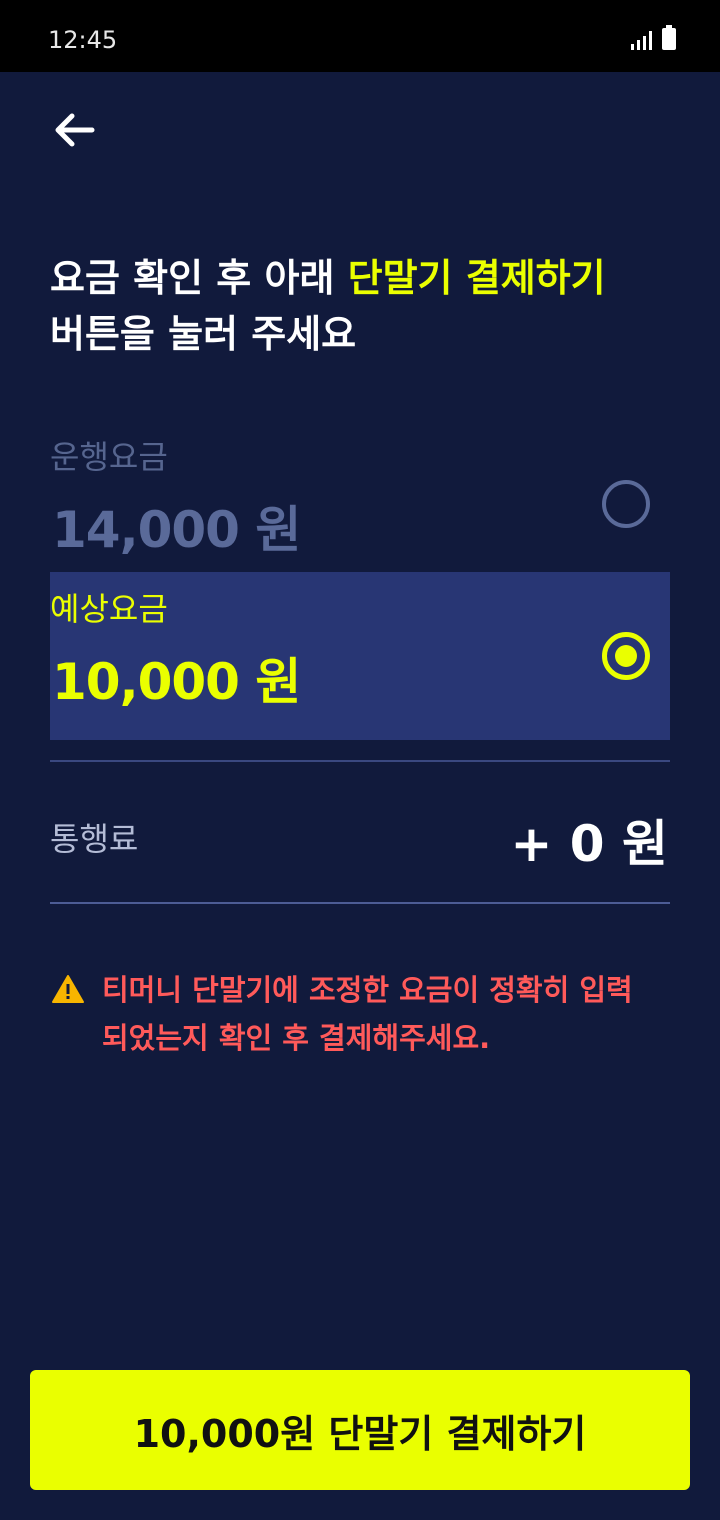 The height and width of the screenshot is (1520, 720). Describe the element at coordinates (360, 1430) in the screenshot. I see `pay-button: 10,000원 단말기 결제하기` at that location.